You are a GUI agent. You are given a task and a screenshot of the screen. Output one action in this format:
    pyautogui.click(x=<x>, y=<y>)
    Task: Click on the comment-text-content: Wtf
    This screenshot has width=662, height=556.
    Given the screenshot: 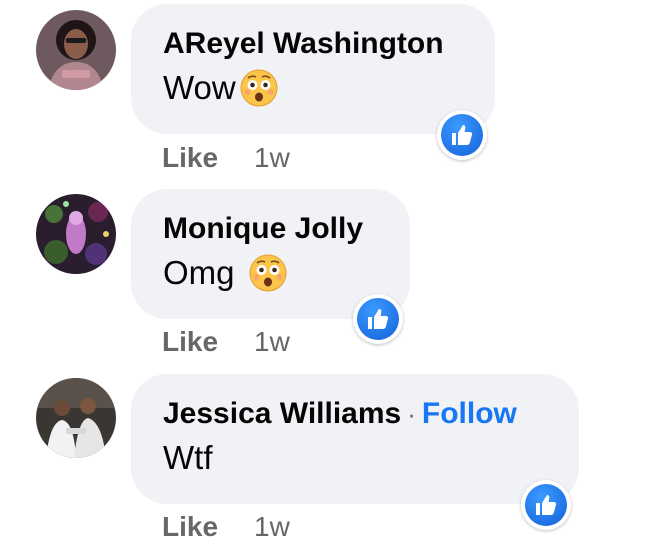 What is the action you would take?
    pyautogui.click(x=188, y=457)
    